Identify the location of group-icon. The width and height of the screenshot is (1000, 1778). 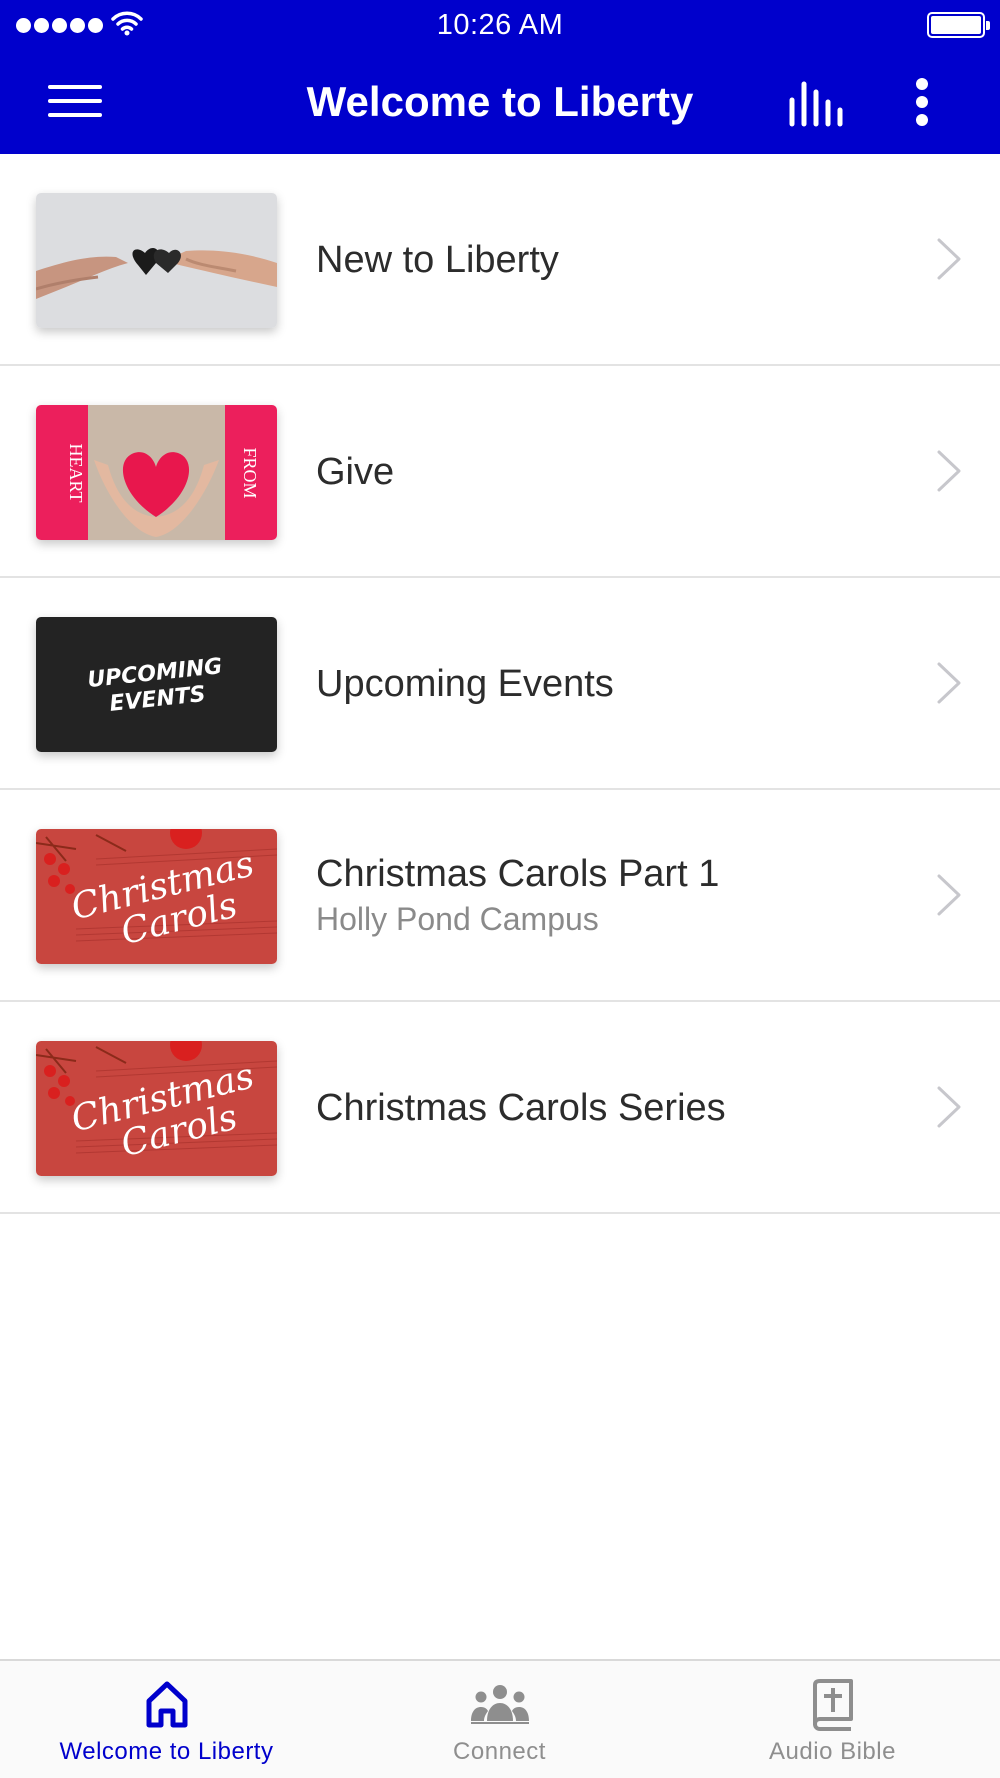
(499, 1704).